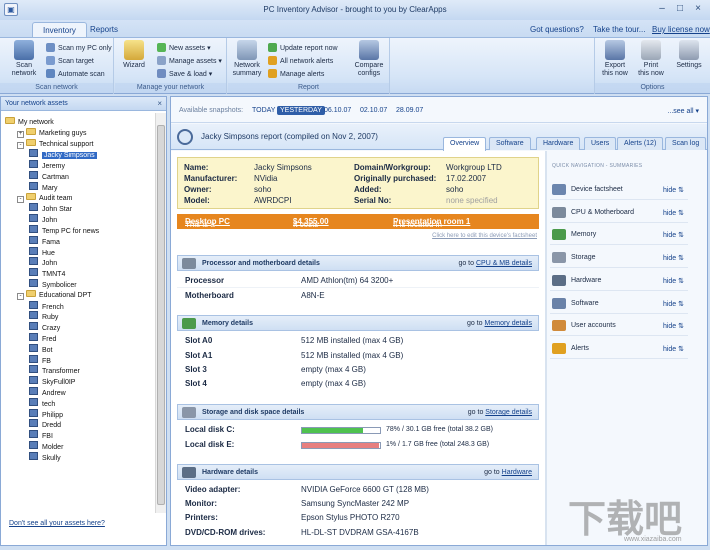  I want to click on tree-item-computer: Molder, so click(46, 446).